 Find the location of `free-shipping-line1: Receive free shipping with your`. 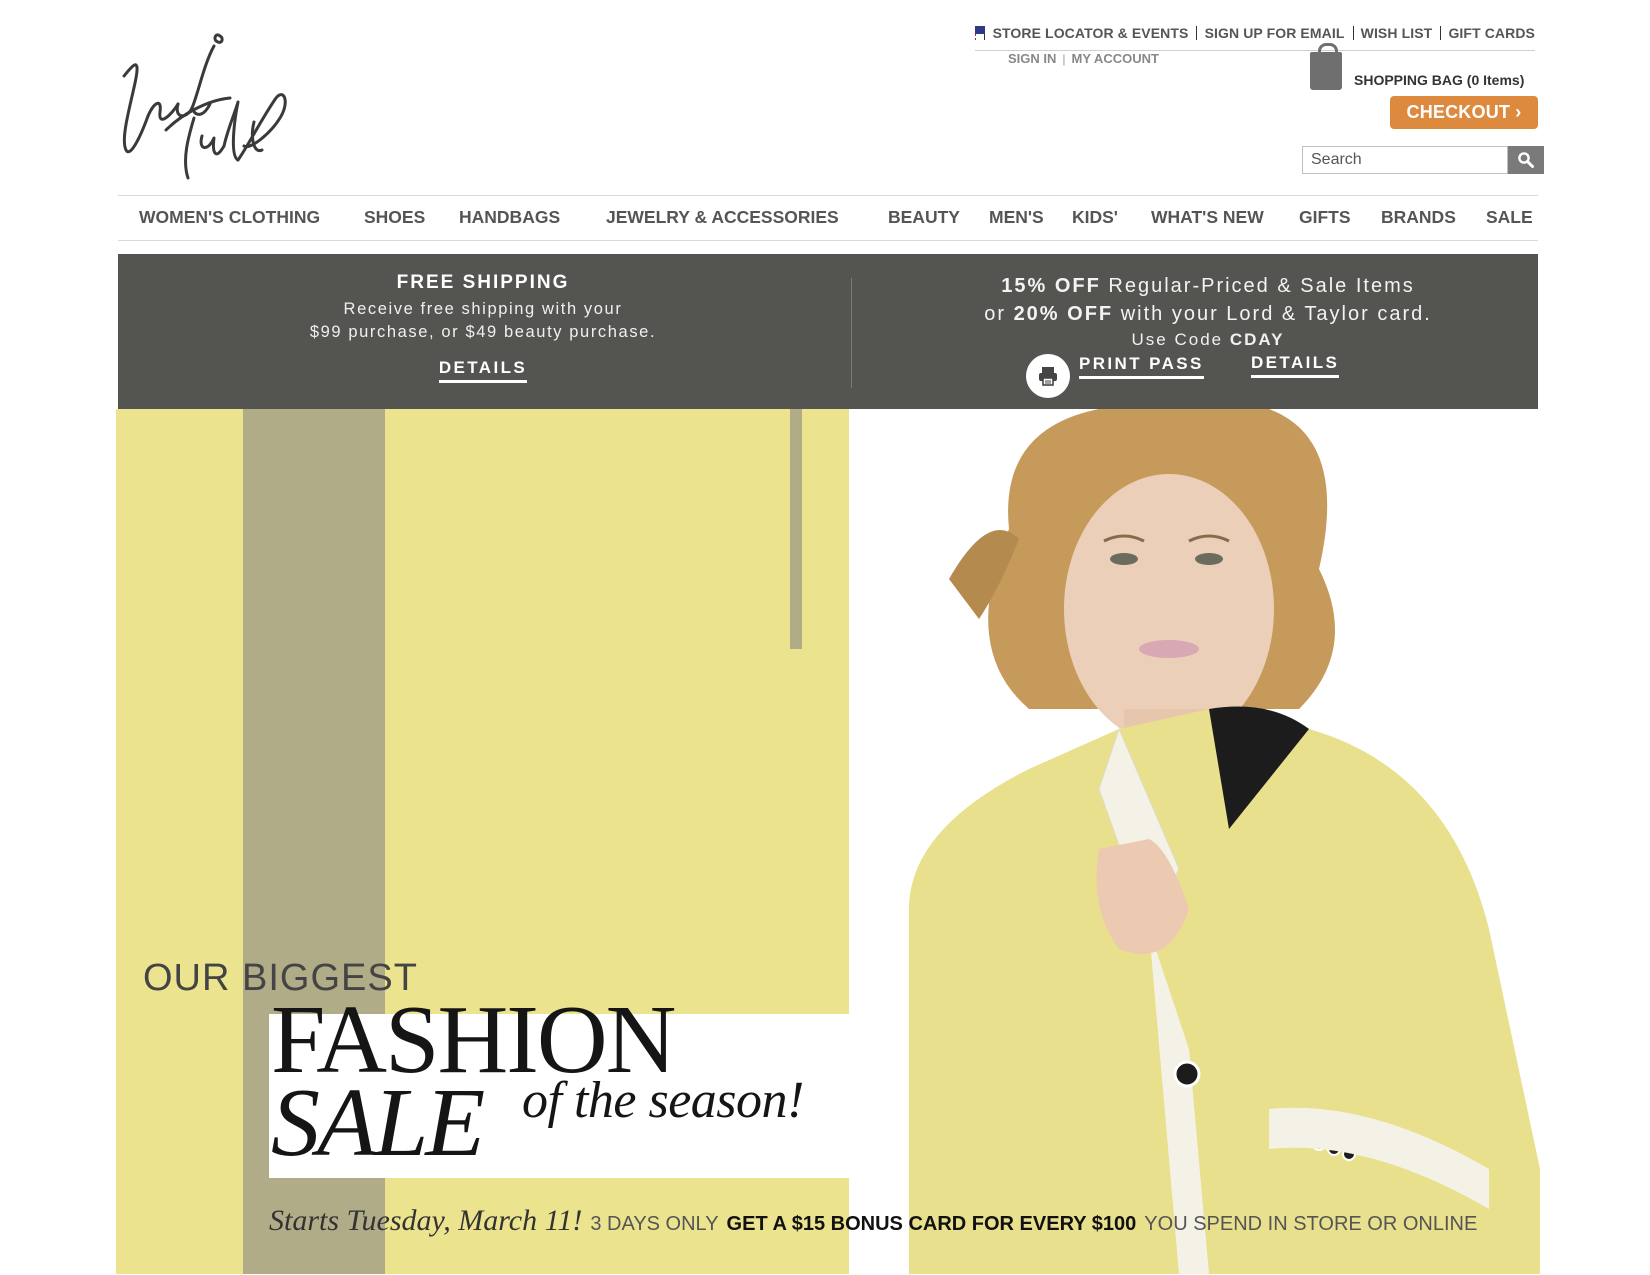

free-shipping-line1: Receive free shipping with your is located at coordinates (483, 309).